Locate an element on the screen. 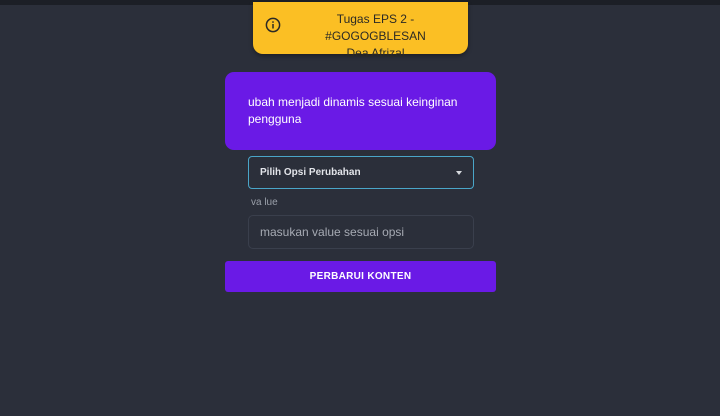 The width and height of the screenshot is (720, 416). update-content-button: PERBARUI KONTEN is located at coordinates (360, 276).